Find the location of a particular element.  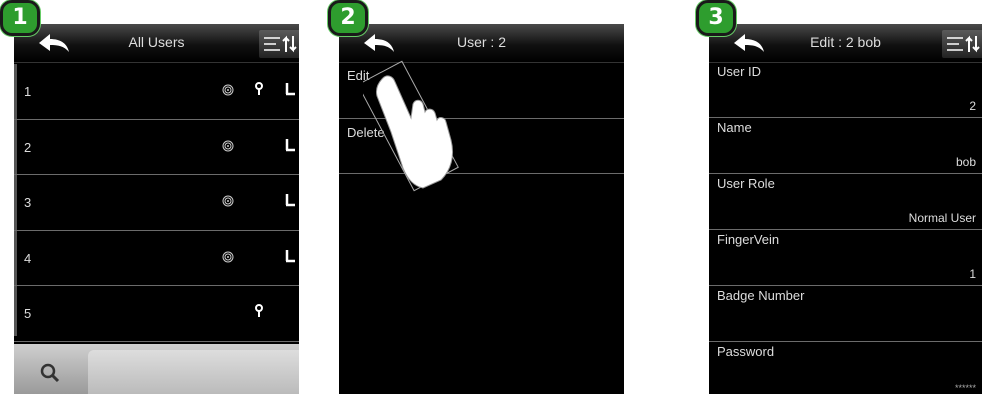

tap-hand-icon is located at coordinates (411, 126).